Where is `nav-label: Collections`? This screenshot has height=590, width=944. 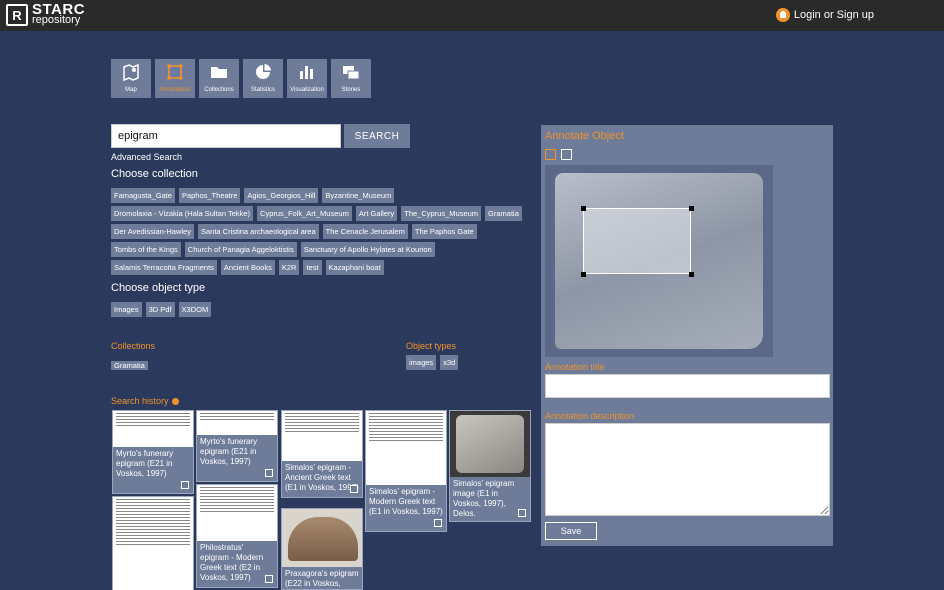
nav-label: Collections is located at coordinates (219, 90).